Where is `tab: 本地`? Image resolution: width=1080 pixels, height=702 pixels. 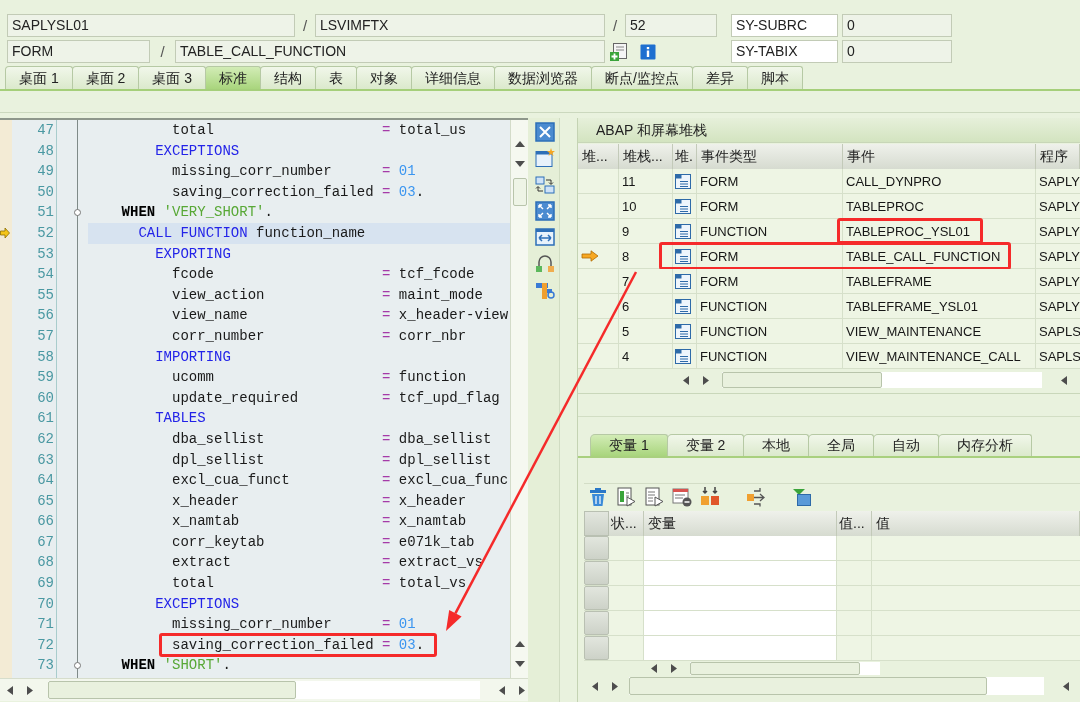 tab: 本地 is located at coordinates (776, 445).